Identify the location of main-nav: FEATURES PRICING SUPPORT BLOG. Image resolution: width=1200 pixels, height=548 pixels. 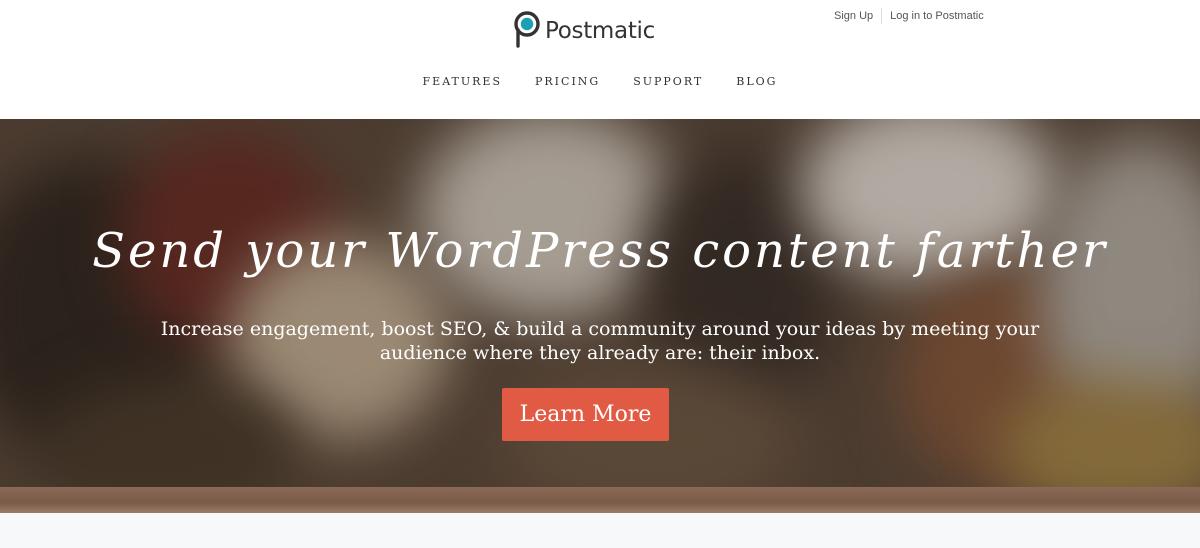
(600, 81).